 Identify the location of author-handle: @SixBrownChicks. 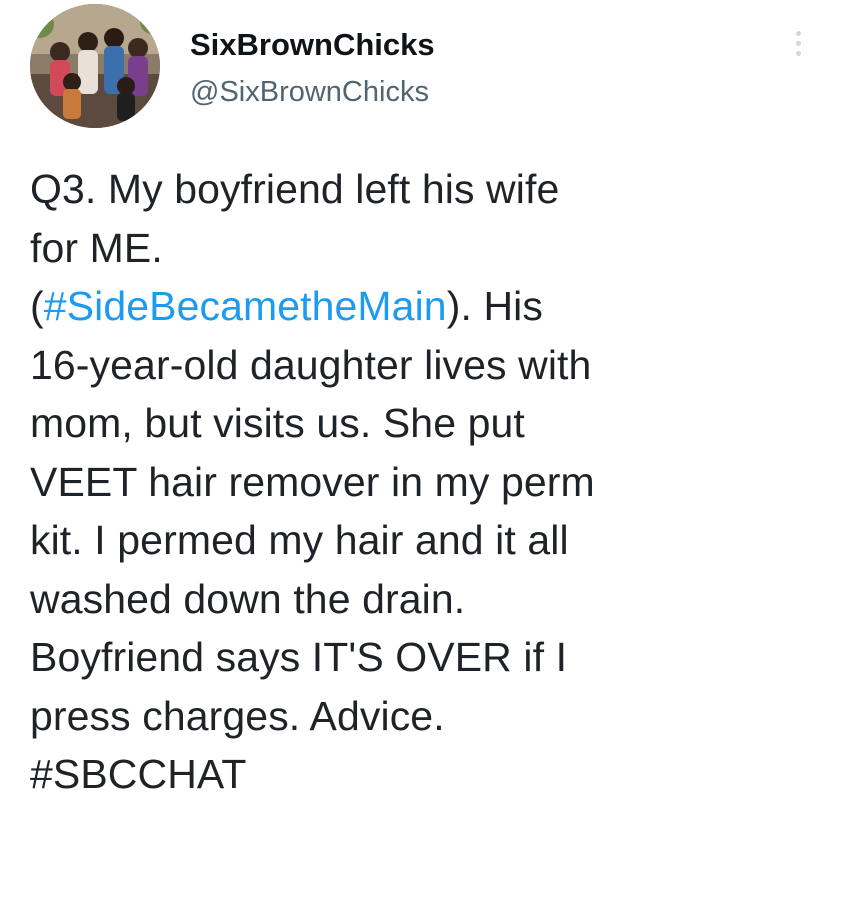
(312, 92).